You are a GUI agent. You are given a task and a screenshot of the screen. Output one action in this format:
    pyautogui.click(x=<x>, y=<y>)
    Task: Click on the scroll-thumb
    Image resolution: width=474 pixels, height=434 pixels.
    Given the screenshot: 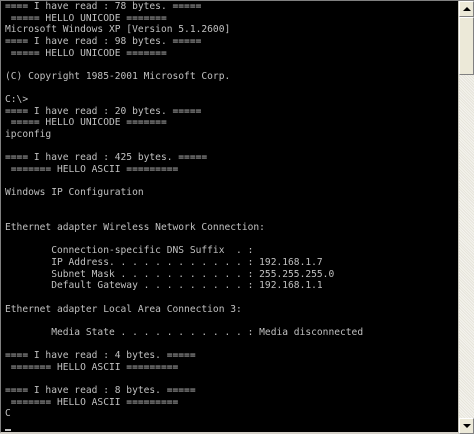 What is the action you would take?
    pyautogui.click(x=466, y=46)
    